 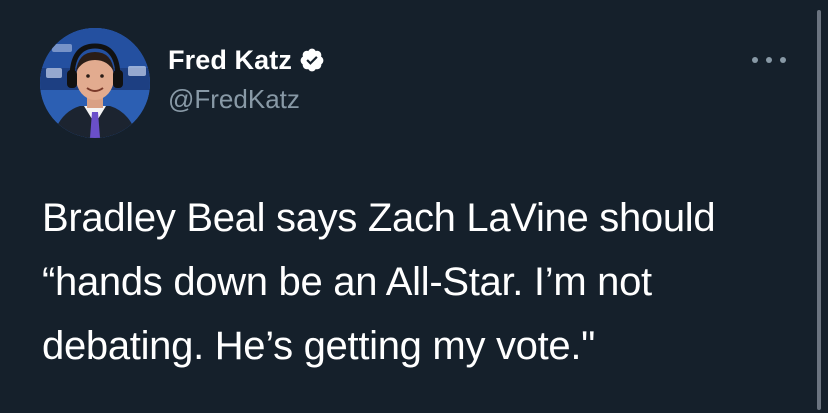 What do you see at coordinates (319, 346) in the screenshot?
I see `tweet-text-line: debating. He’s getting my vote."` at bounding box center [319, 346].